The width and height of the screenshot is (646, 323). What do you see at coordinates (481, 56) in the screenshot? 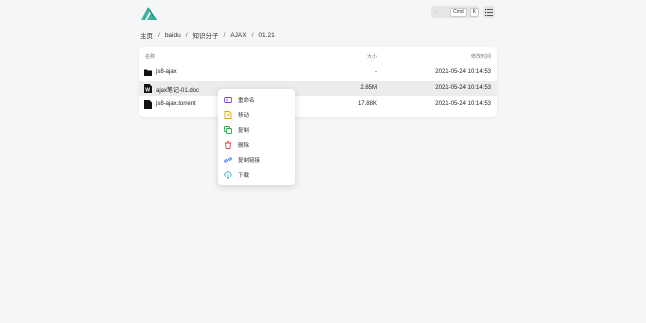
I see `column-header-modified: 修改时间` at bounding box center [481, 56].